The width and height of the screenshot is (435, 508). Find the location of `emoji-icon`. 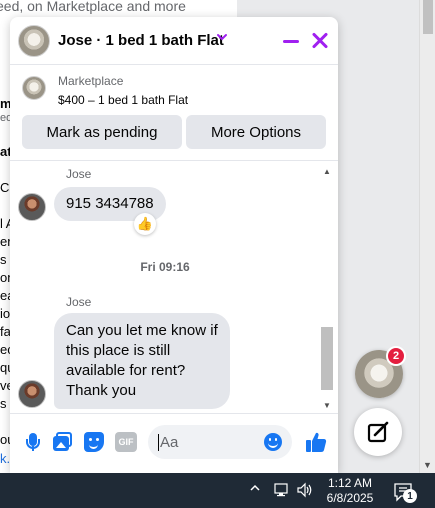

emoji-icon is located at coordinates (273, 442).